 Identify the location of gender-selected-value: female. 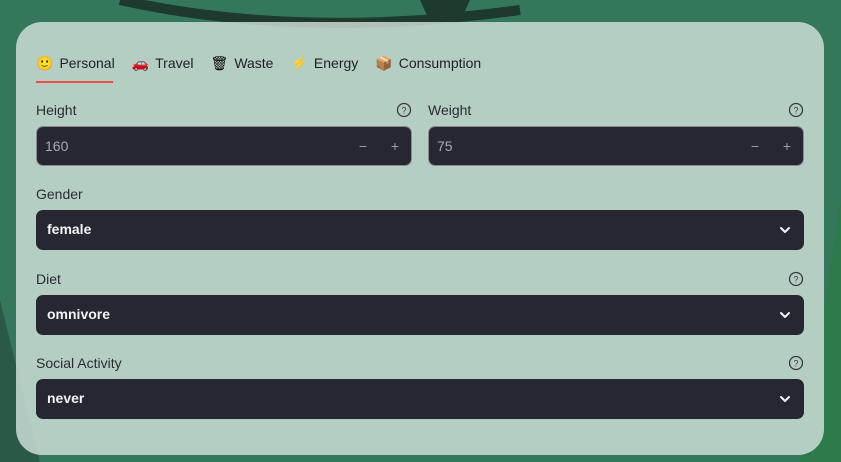
(69, 229).